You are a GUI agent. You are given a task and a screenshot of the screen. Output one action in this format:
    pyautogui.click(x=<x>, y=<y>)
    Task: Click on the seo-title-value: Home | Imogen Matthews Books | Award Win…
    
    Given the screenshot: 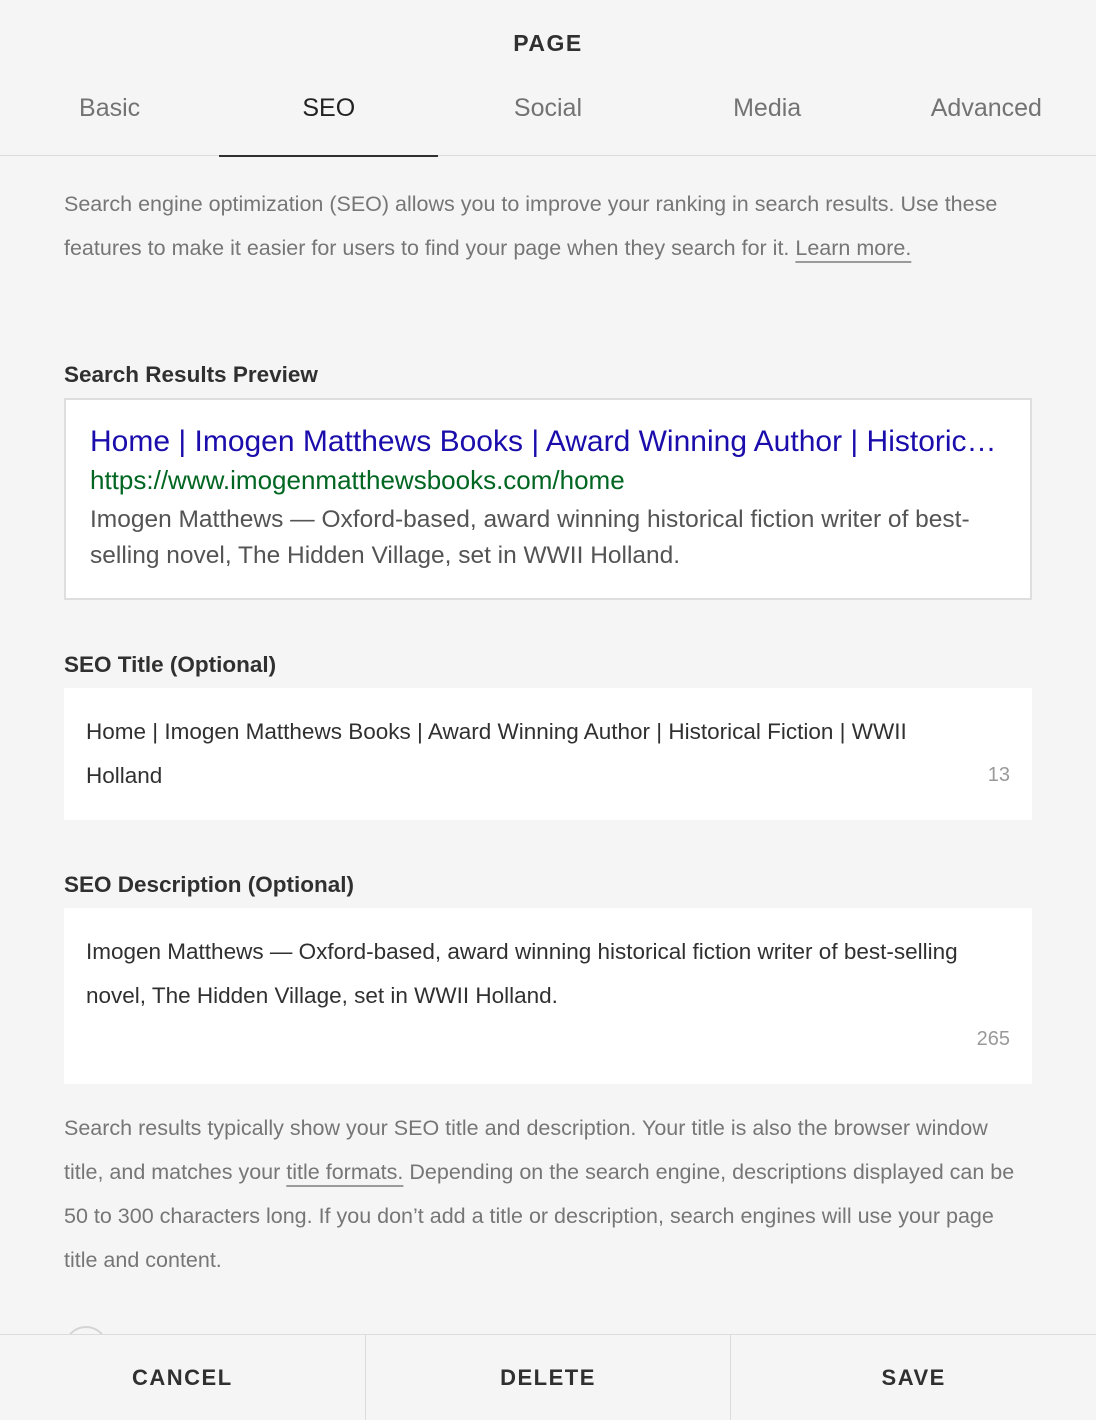 What is the action you would take?
    pyautogui.click(x=526, y=754)
    